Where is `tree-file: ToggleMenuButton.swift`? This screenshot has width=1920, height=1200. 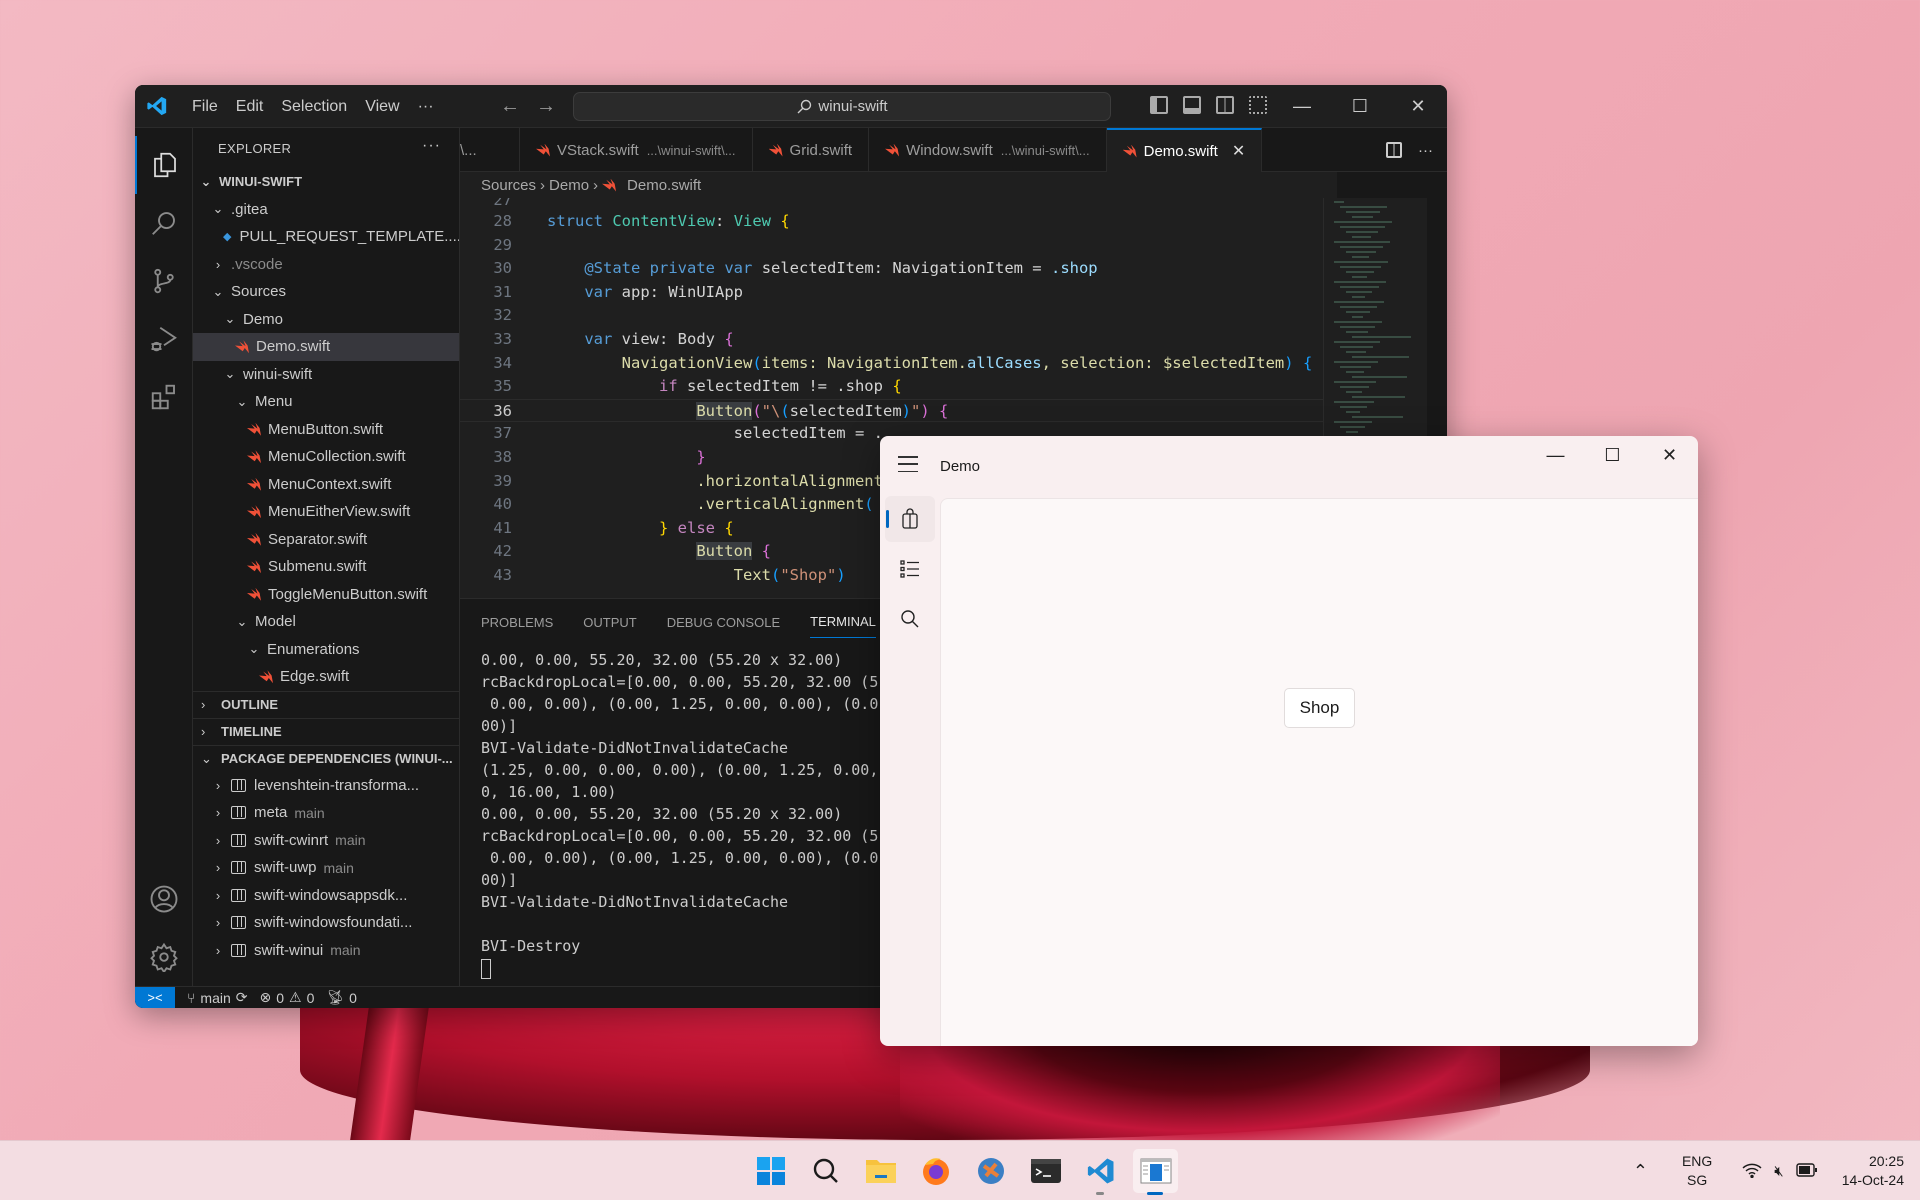 tree-file: ToggleMenuButton.swift is located at coordinates (326, 595).